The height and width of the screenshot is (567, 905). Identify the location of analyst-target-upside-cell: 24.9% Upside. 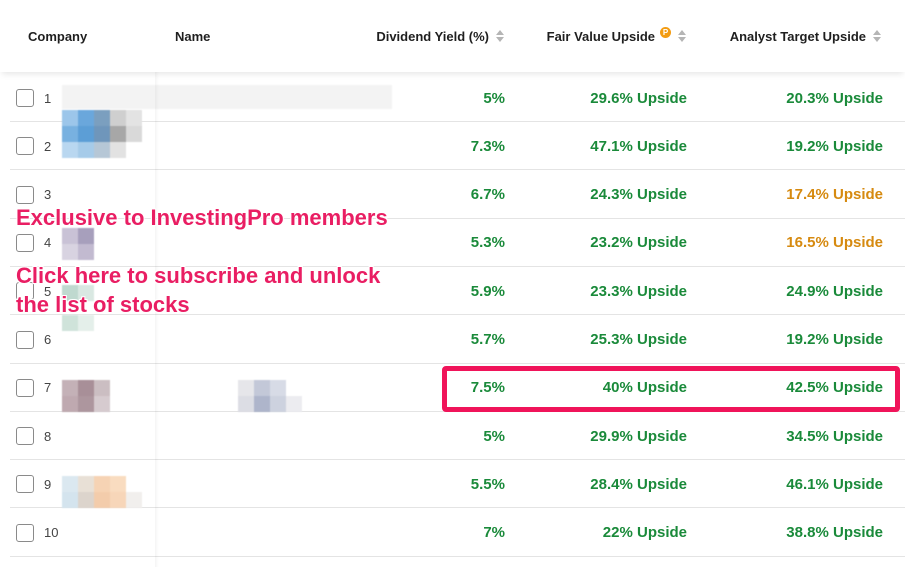
(834, 291).